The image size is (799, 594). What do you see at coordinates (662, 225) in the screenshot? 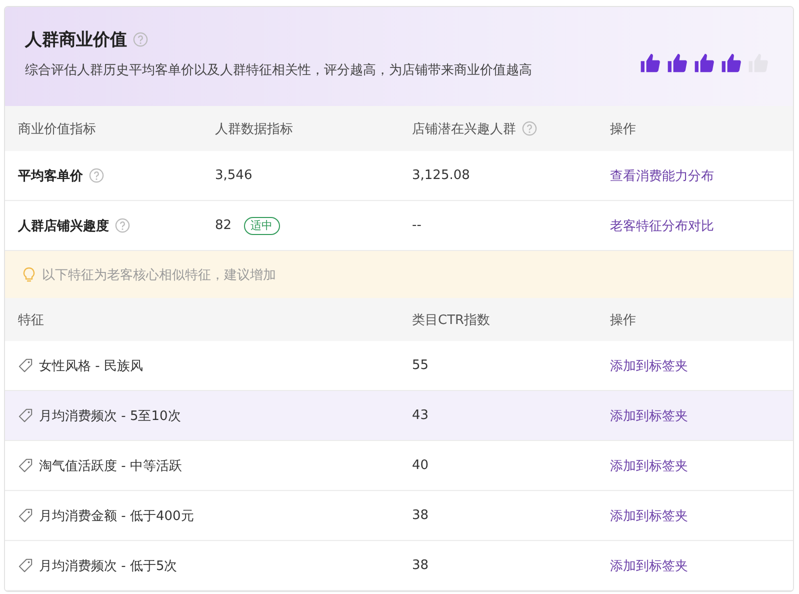
I see `action-link: 老客特征分布对比` at bounding box center [662, 225].